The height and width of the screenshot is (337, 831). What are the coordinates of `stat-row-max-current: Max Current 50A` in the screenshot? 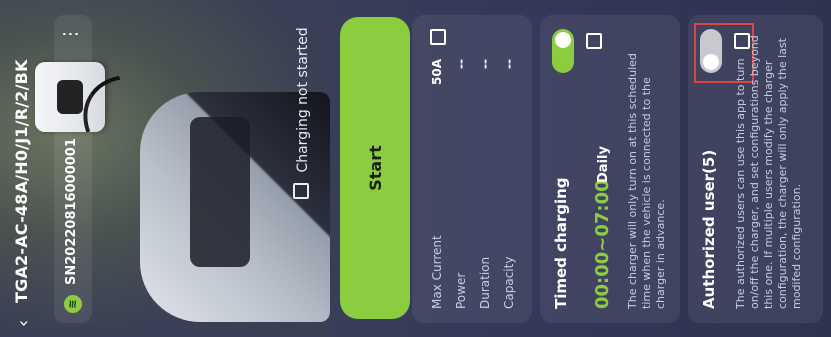 It's located at (440, 169).